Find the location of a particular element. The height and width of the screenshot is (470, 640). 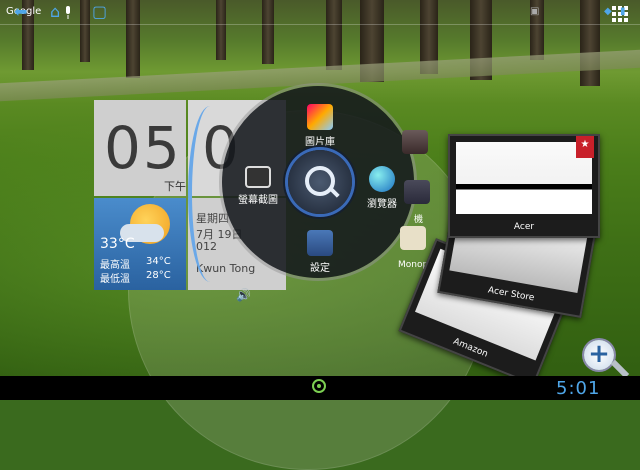

high-temp: 34°C is located at coordinates (158, 261).